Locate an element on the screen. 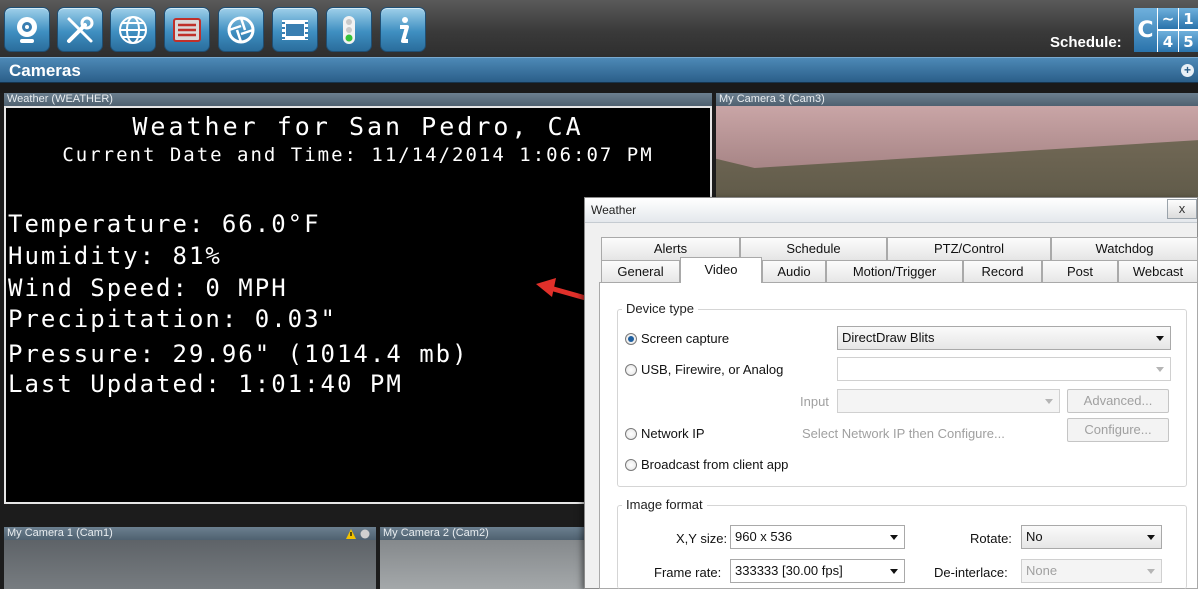 The width and height of the screenshot is (1198, 589). weather-temperature: Temperature: 66.0°F is located at coordinates (164, 224).